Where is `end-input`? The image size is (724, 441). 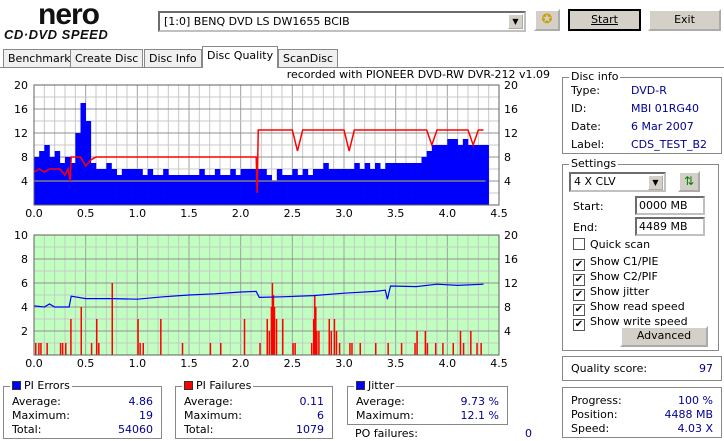
end-input is located at coordinates (670, 226).